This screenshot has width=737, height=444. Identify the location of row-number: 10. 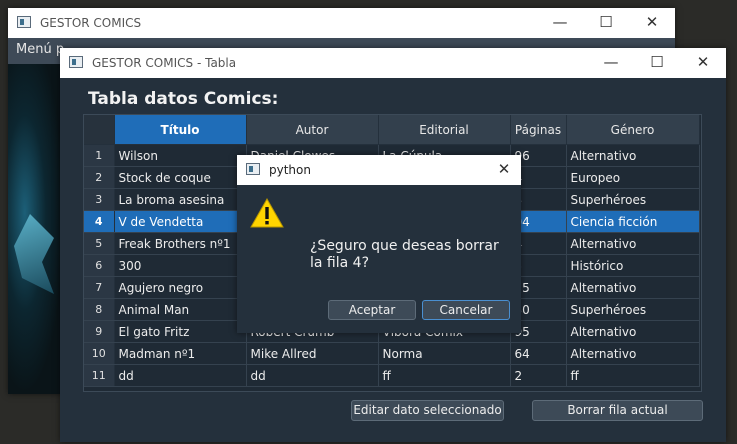
(99, 353).